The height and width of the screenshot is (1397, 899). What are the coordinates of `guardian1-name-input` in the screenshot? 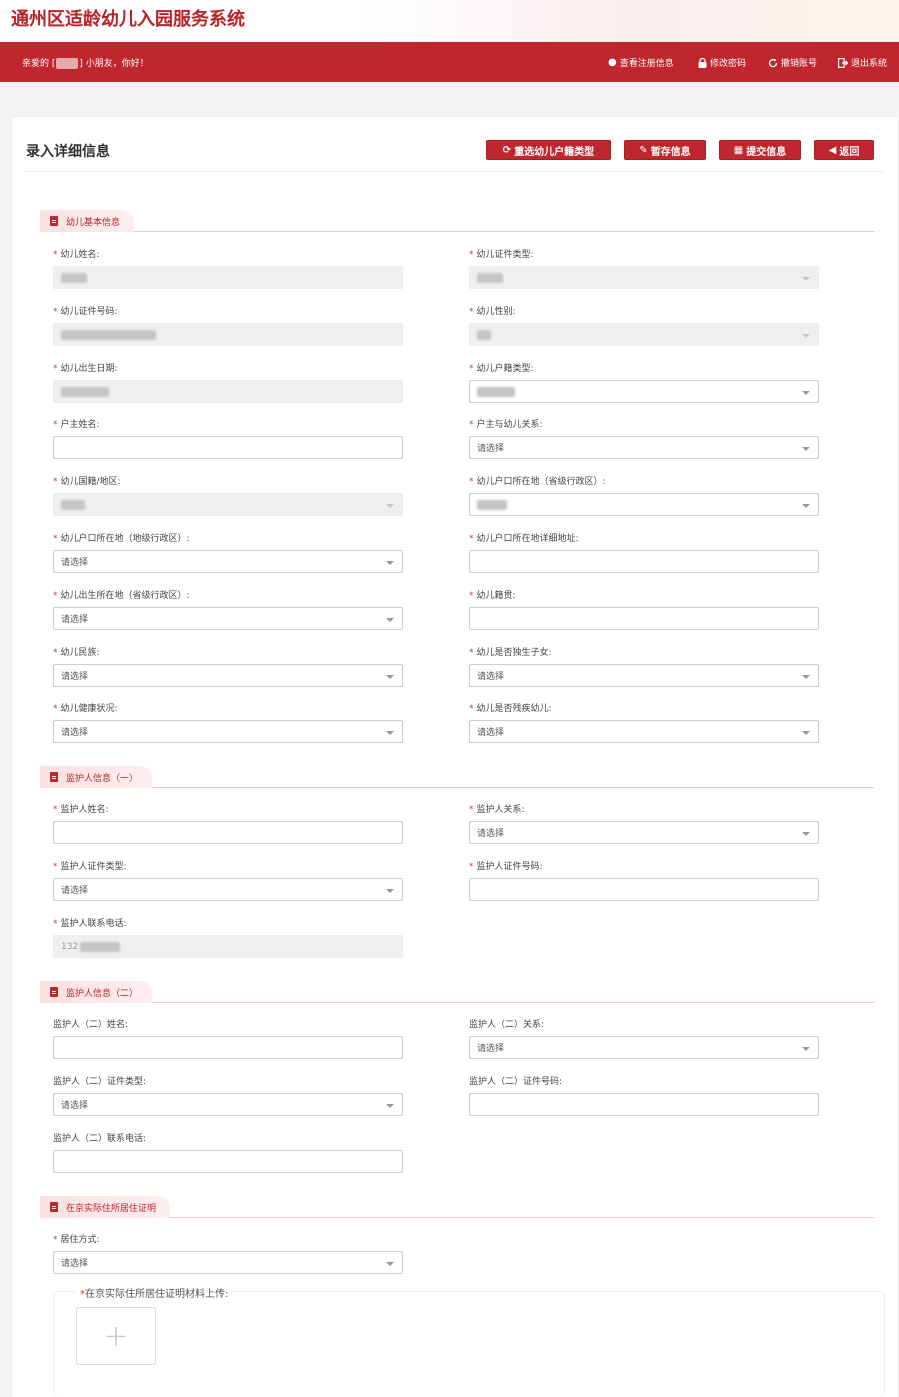 It's located at (228, 832).